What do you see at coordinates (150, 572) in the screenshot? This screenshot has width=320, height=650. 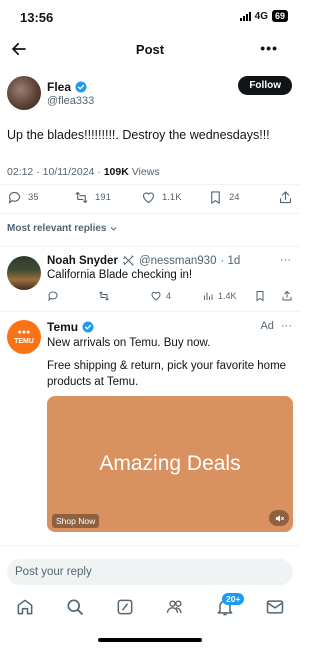 I see `reply-compose-input: Post your reply` at bounding box center [150, 572].